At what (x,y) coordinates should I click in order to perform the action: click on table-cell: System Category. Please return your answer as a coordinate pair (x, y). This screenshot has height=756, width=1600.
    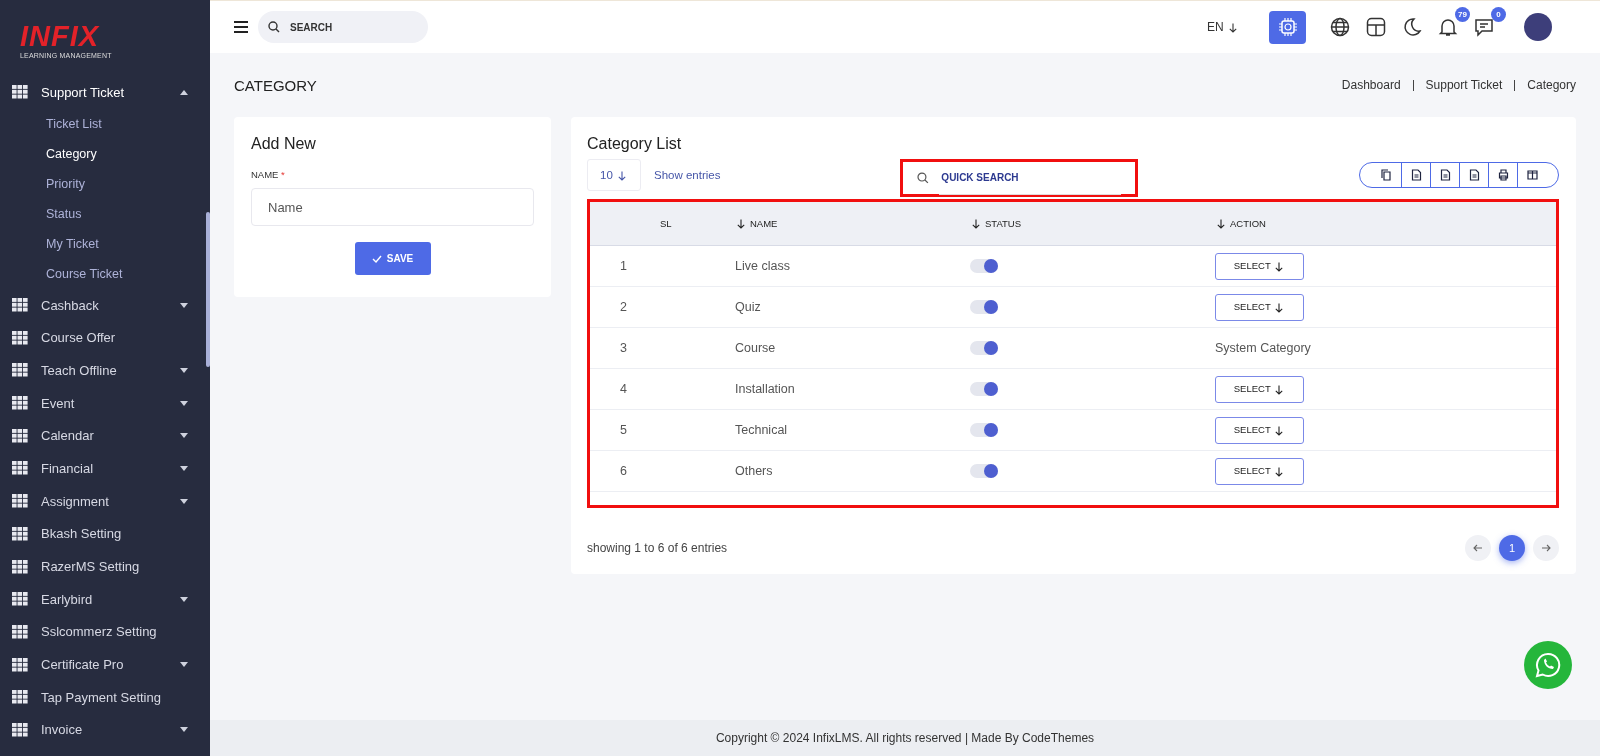
    Looking at the image, I should click on (1263, 348).